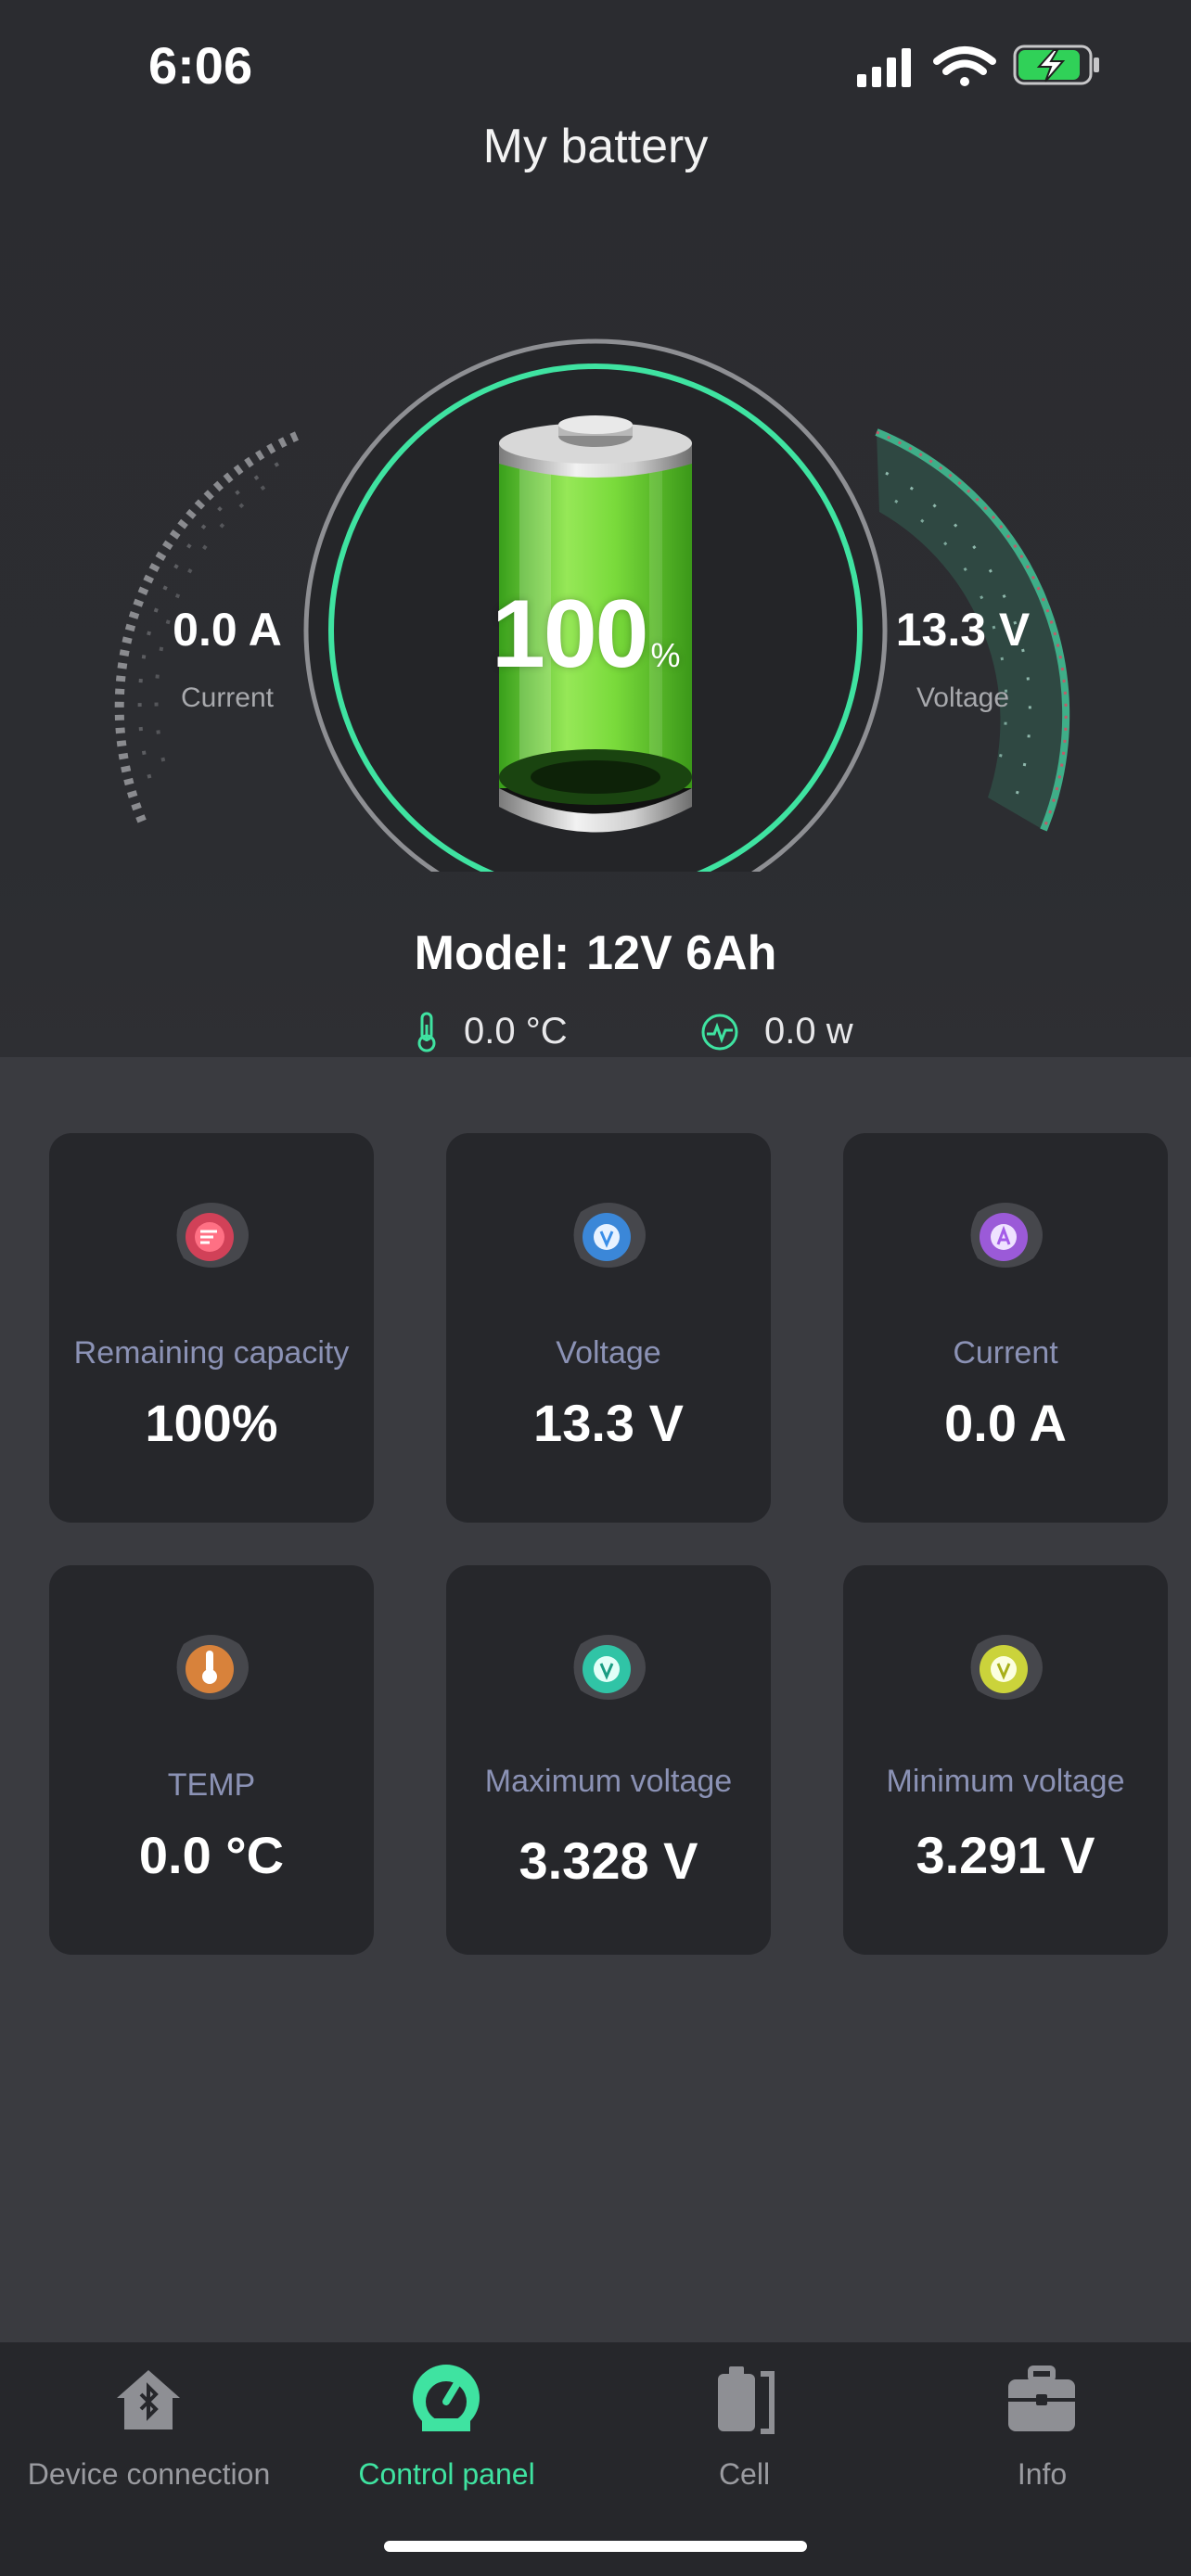  What do you see at coordinates (719, 1032) in the screenshot?
I see `power-pulse-icon` at bounding box center [719, 1032].